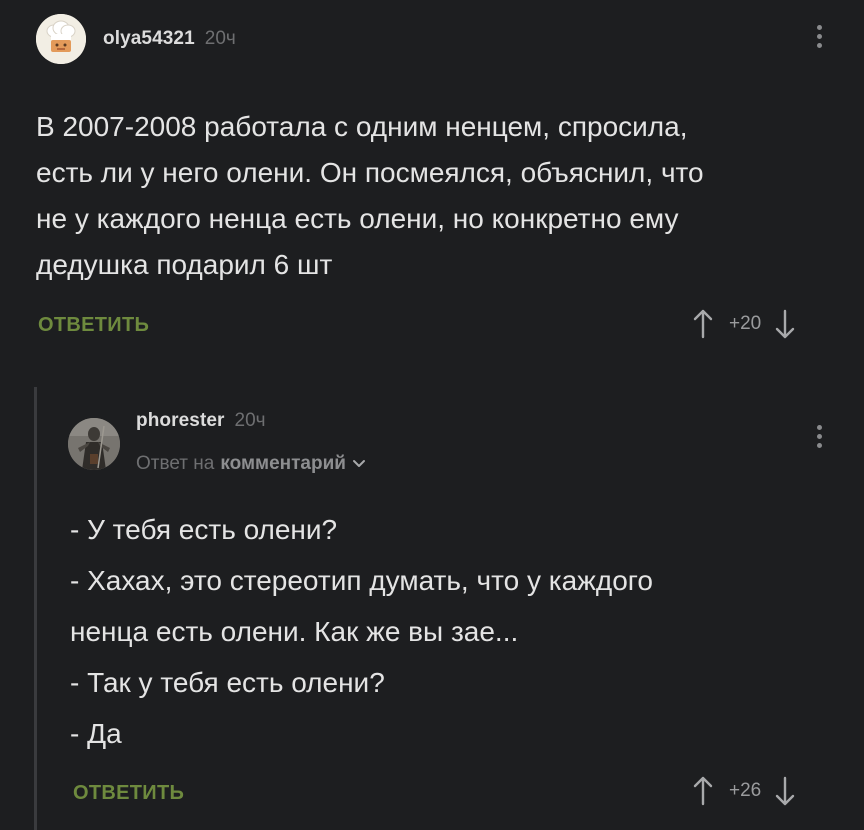 The height and width of the screenshot is (830, 864). What do you see at coordinates (35, 608) in the screenshot?
I see `thread-line` at bounding box center [35, 608].